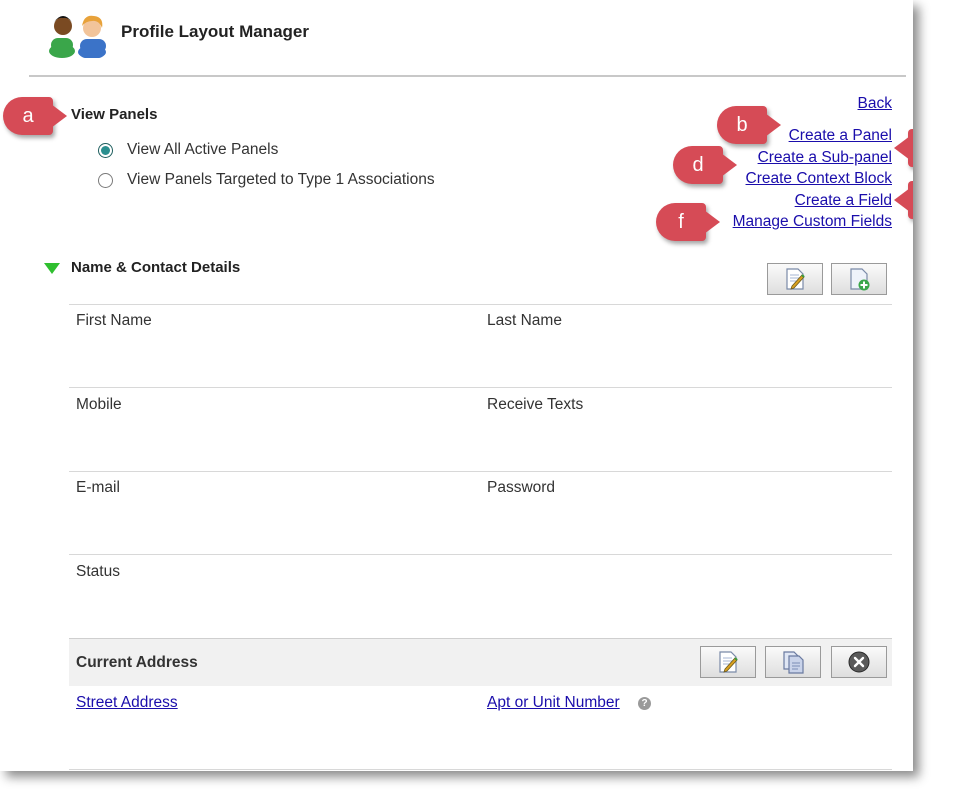 The image size is (963, 795). I want to click on callout-badge-a: a, so click(35, 116).